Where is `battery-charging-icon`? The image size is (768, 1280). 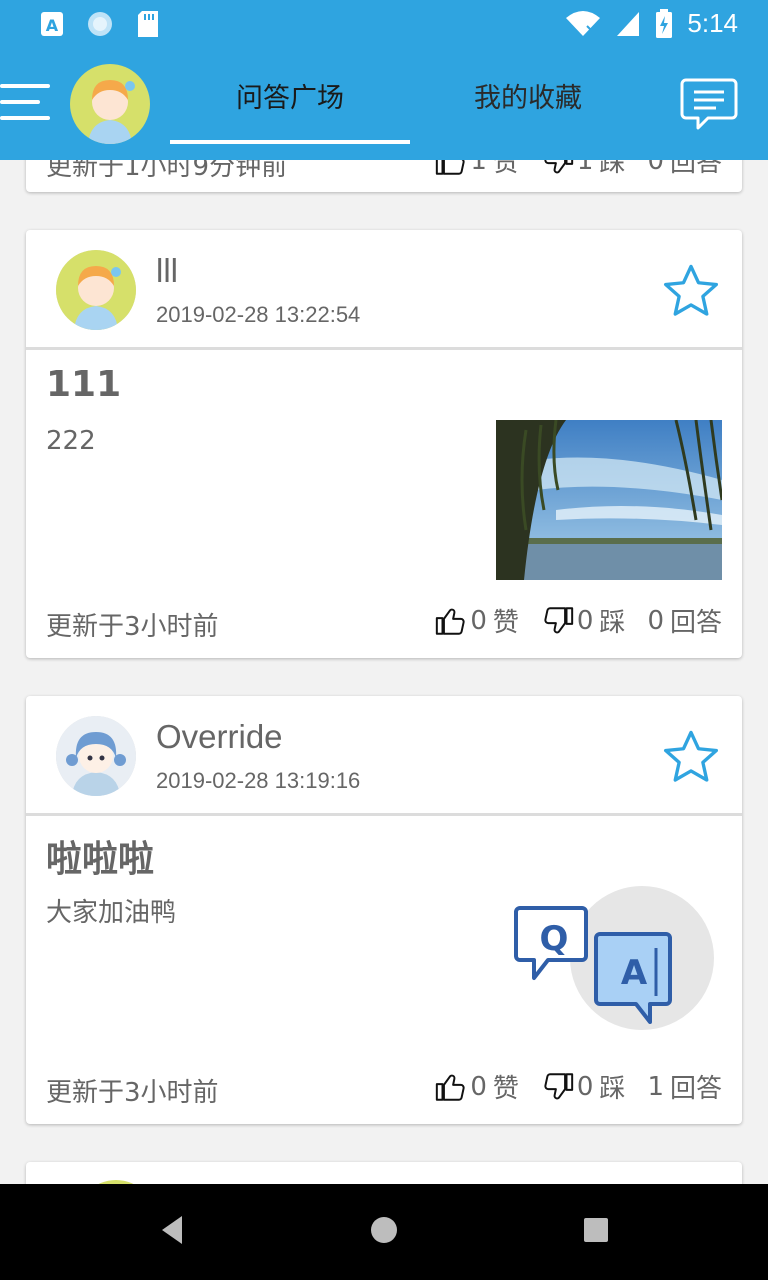 battery-charging-icon is located at coordinates (664, 23).